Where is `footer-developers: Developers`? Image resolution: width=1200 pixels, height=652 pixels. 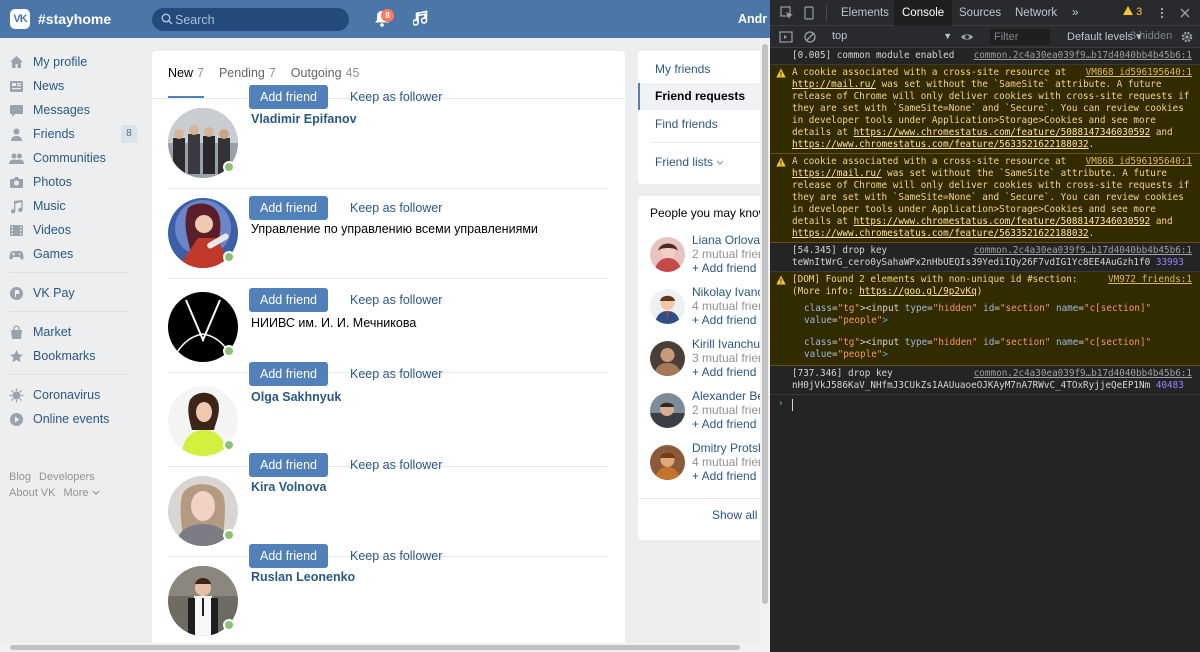 footer-developers: Developers is located at coordinates (67, 477).